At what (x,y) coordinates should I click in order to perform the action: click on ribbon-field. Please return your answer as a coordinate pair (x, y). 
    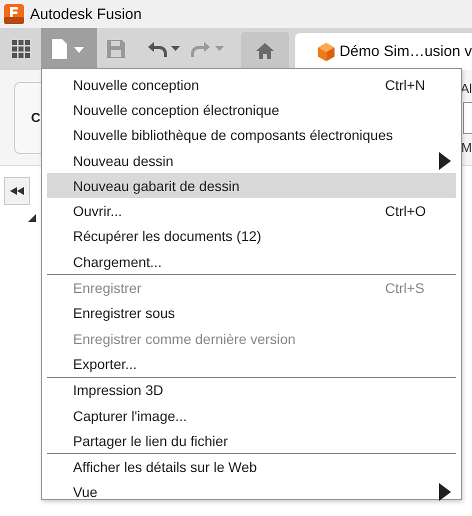
    Looking at the image, I should click on (467, 118).